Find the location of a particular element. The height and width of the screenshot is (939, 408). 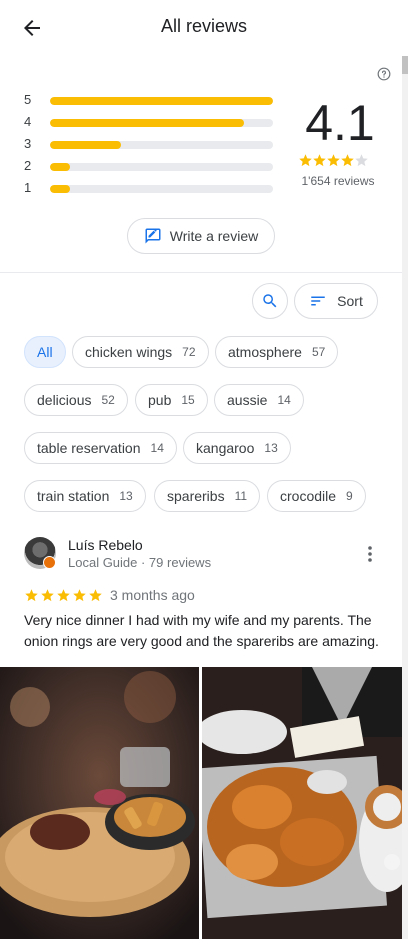

scrollbar-thumb is located at coordinates (405, 65).